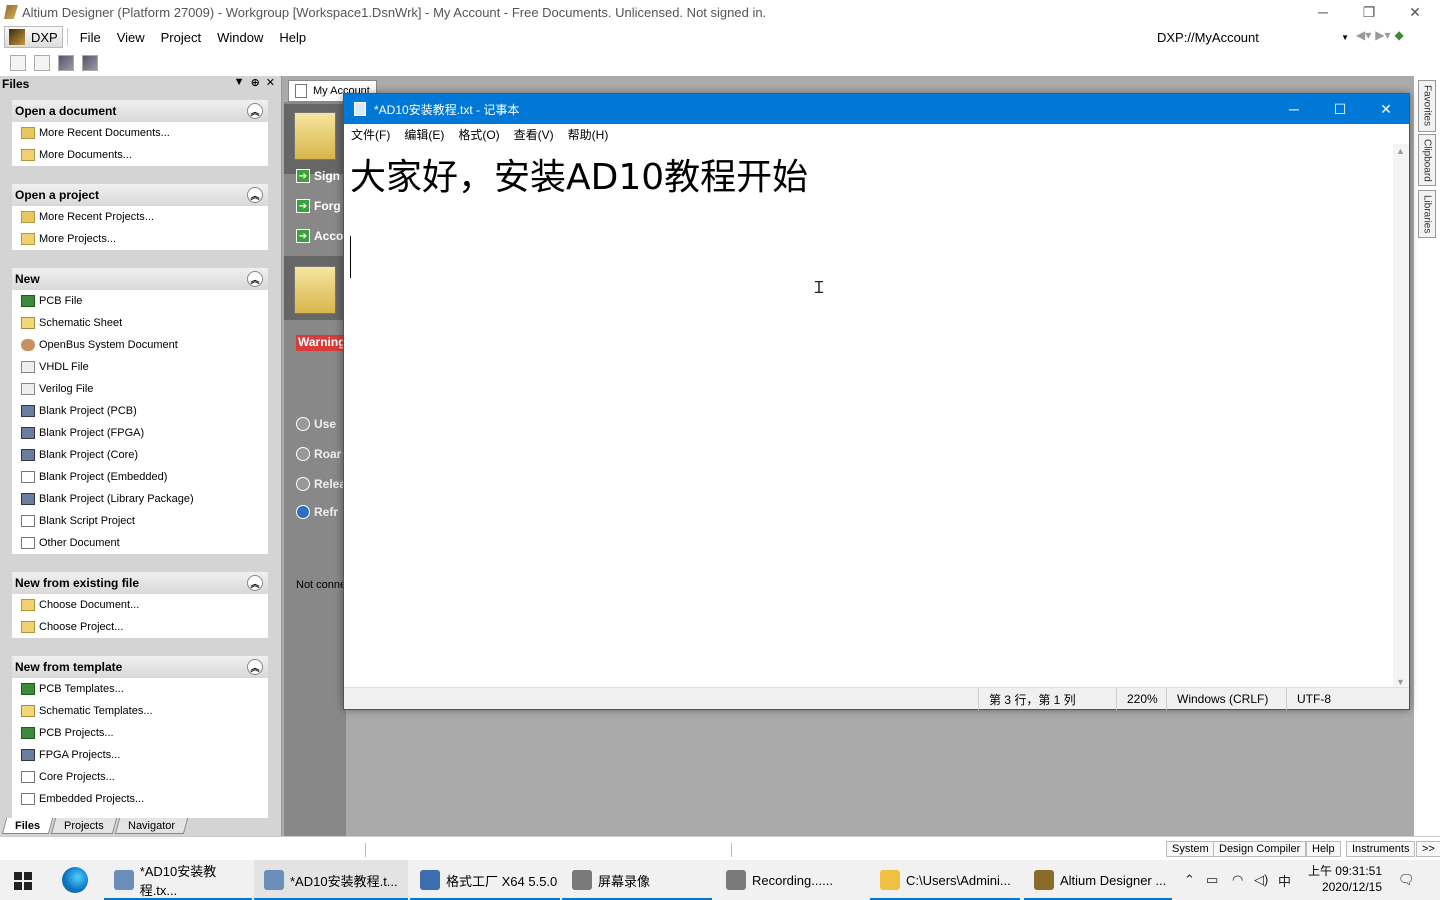 This screenshot has width=1440, height=900. I want to click on home-icon: ◆, so click(1399, 35).